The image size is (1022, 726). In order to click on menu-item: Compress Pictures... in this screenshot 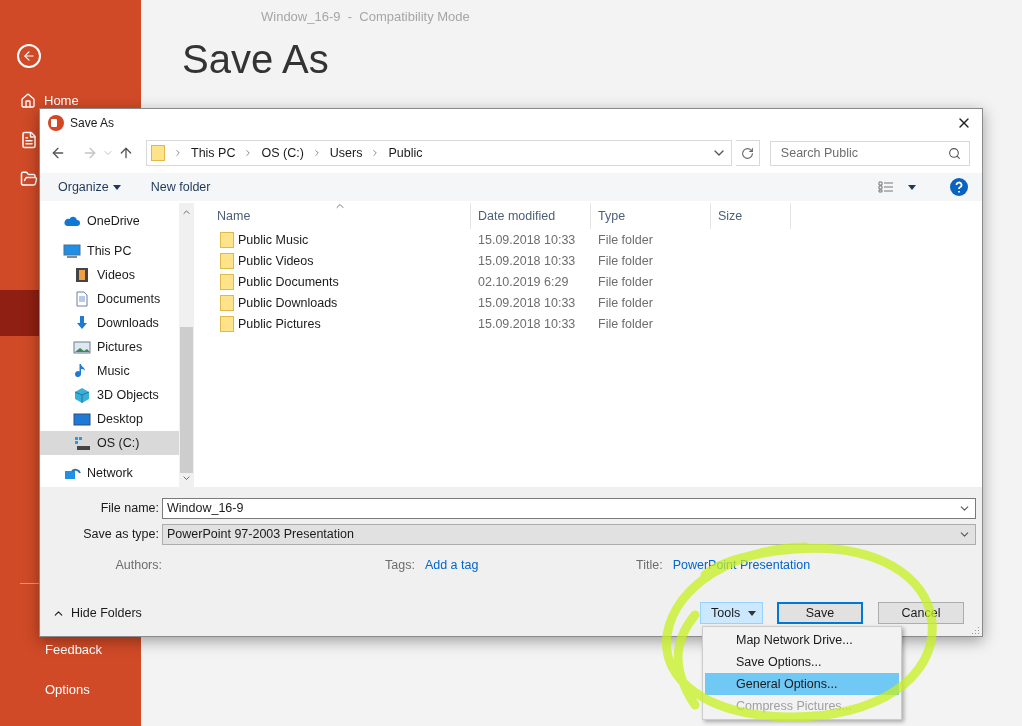, I will do `click(794, 706)`.